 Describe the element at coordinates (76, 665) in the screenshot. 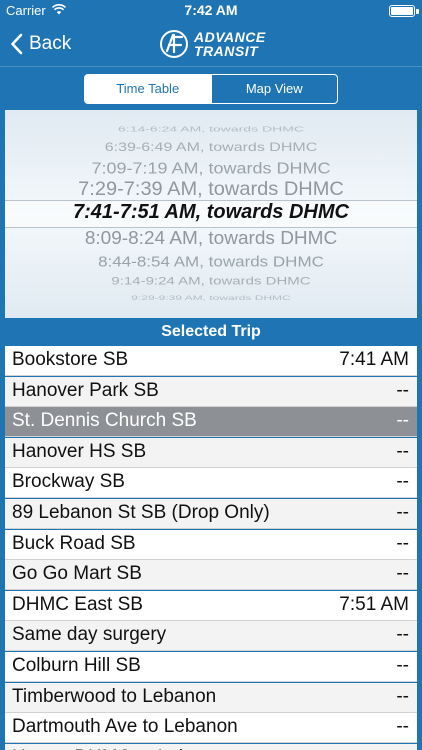

I see `stop-name: Colburn Hill SB` at that location.